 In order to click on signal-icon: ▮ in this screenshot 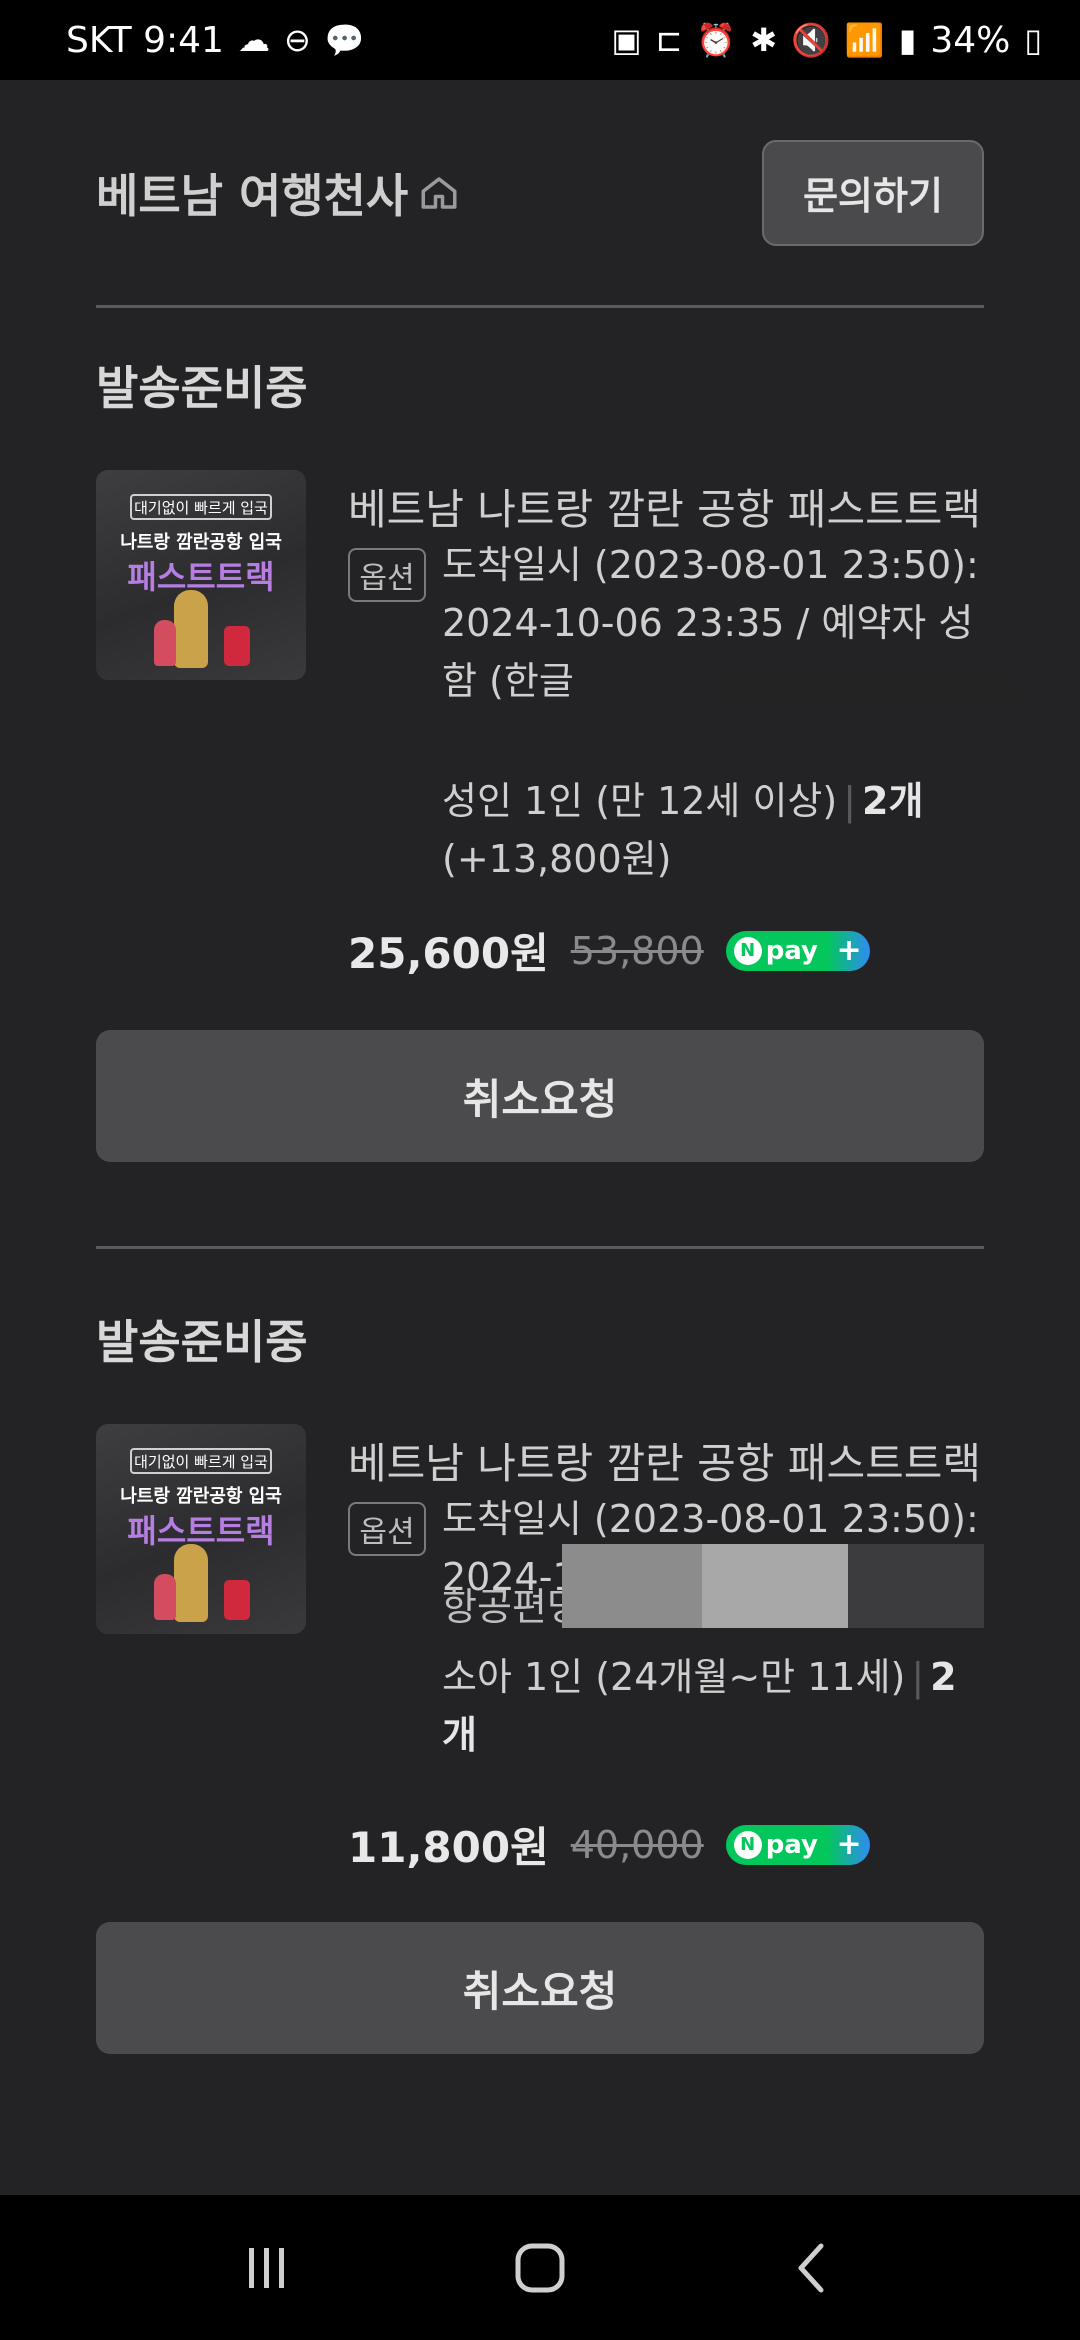, I will do `click(907, 40)`.